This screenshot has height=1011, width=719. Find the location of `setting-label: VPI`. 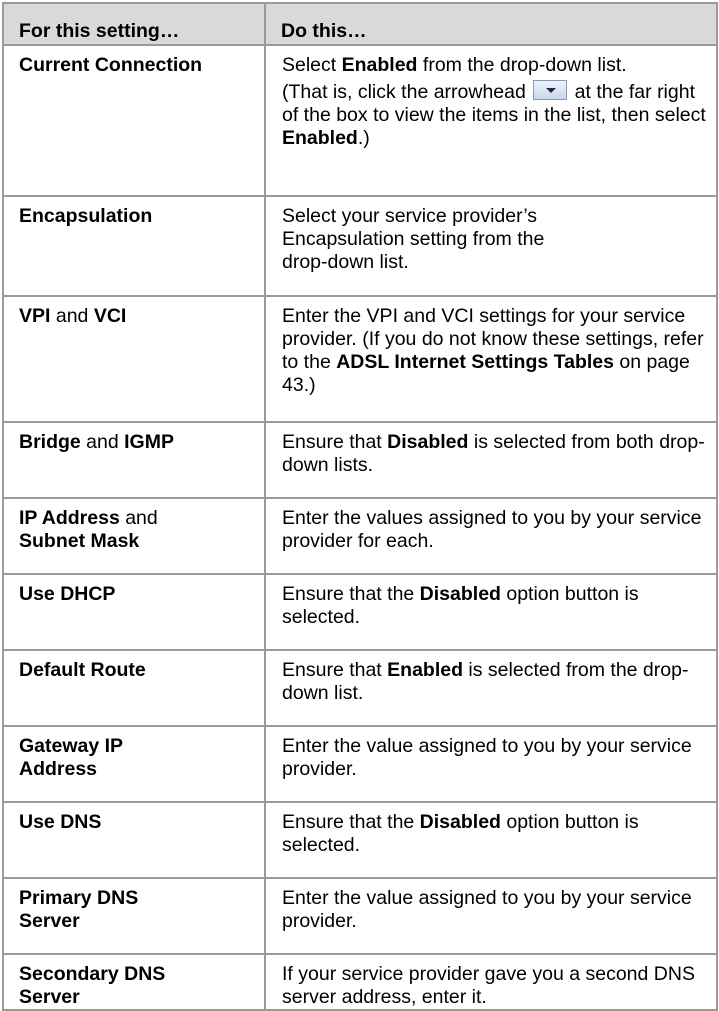

setting-label: VPI is located at coordinates (35, 316).